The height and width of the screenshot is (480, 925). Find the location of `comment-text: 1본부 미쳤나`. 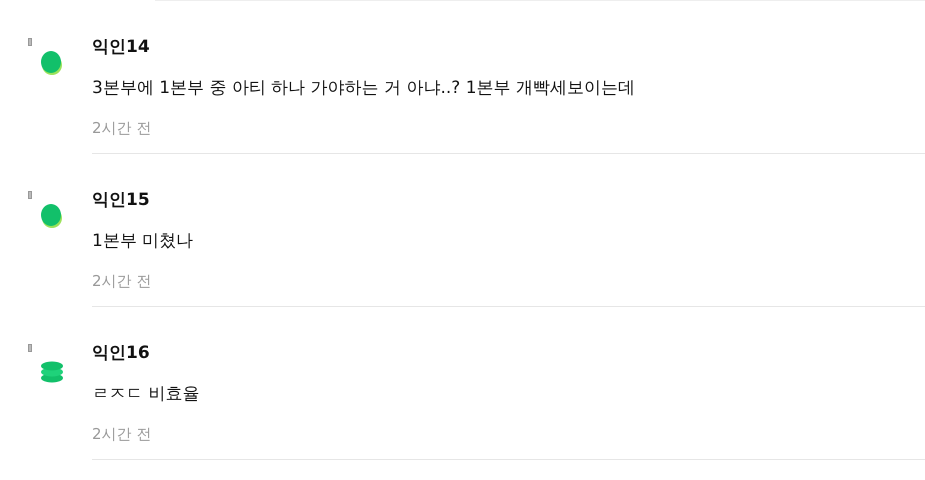

comment-text: 1본부 미쳤나 is located at coordinates (143, 241).